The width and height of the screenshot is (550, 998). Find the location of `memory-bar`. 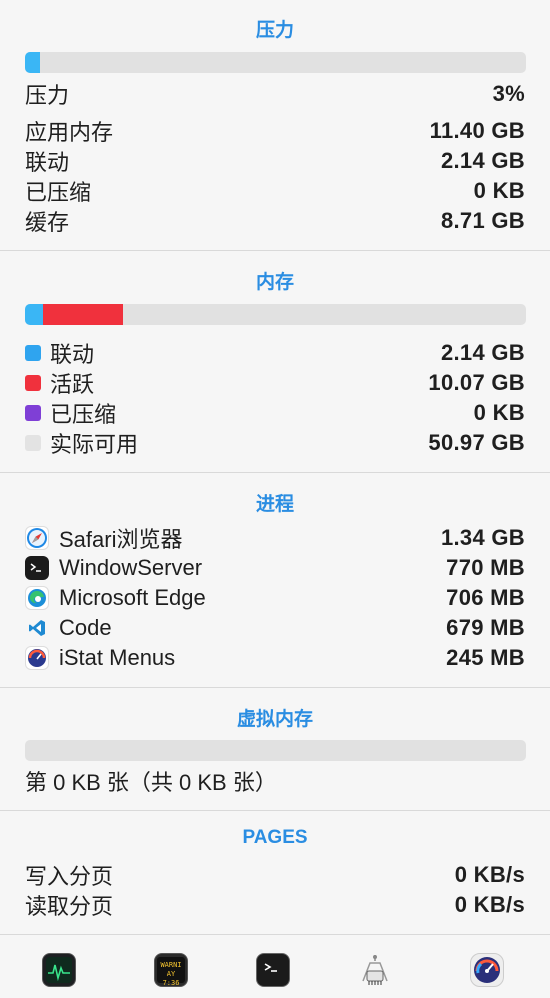

memory-bar is located at coordinates (275, 314).